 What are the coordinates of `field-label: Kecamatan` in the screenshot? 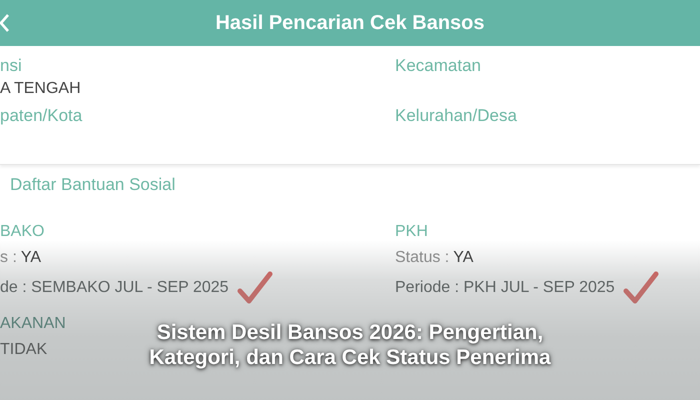 It's located at (438, 66).